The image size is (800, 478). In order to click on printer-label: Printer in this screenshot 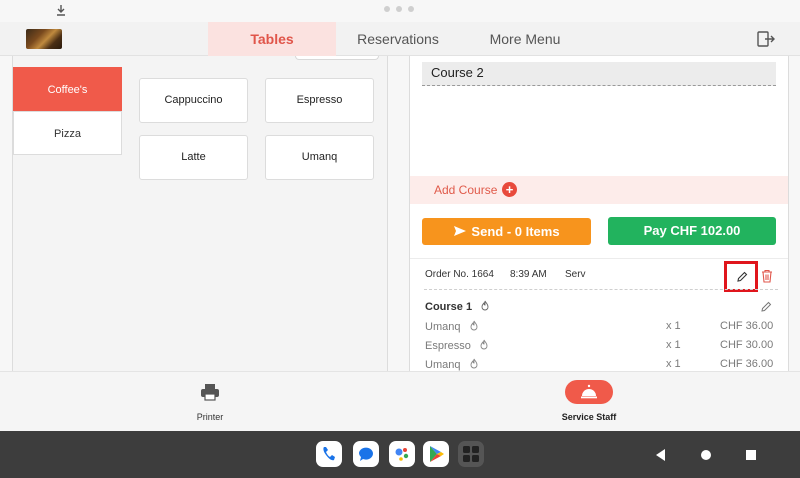, I will do `click(210, 417)`.